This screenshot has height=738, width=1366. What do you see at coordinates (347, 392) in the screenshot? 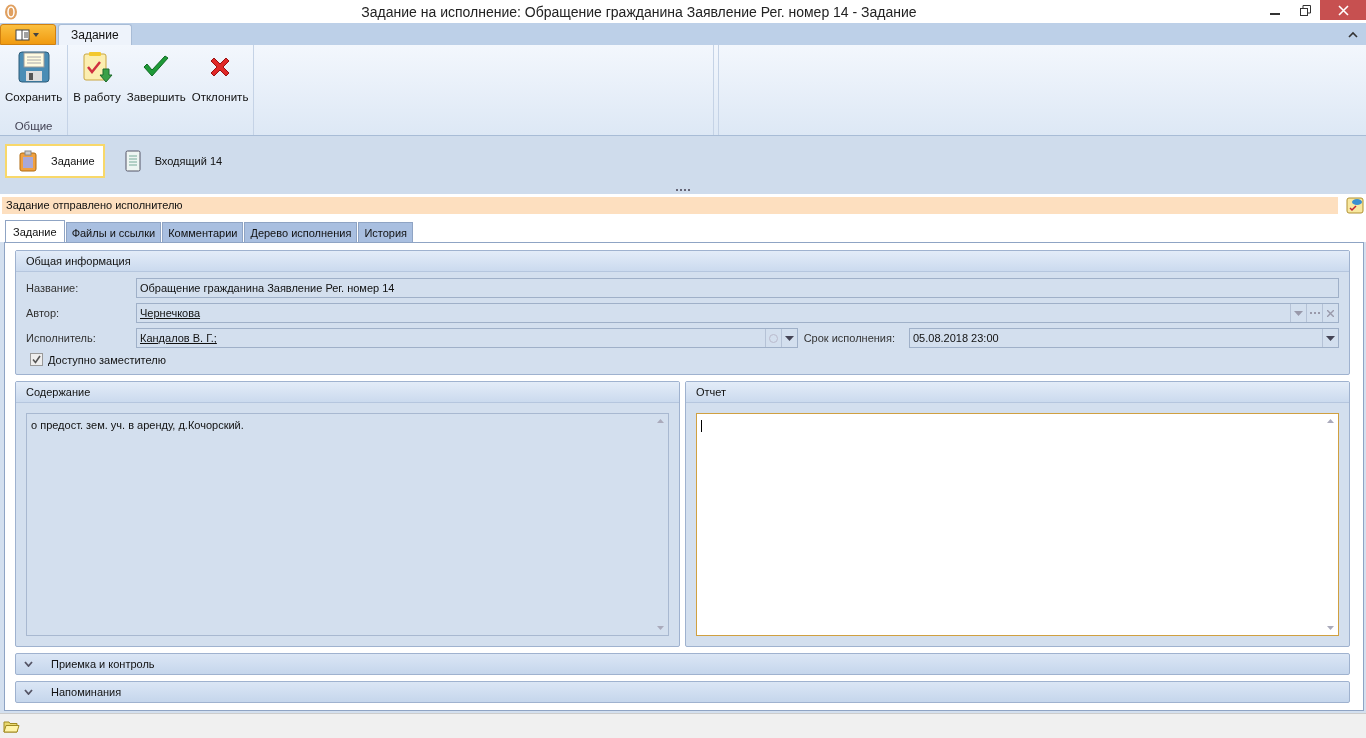
I see `panel-header: Содержание` at bounding box center [347, 392].